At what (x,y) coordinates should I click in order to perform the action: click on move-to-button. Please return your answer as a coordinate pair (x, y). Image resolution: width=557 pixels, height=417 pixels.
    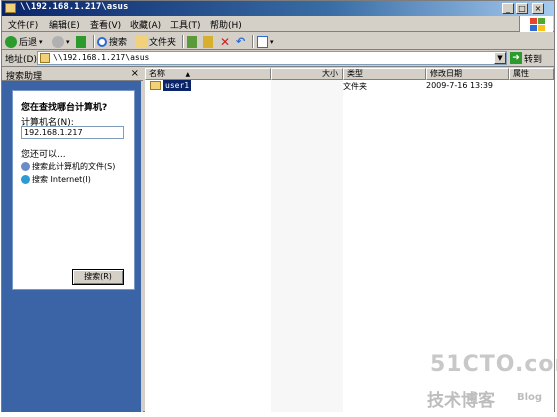
    Looking at the image, I should click on (193, 41).